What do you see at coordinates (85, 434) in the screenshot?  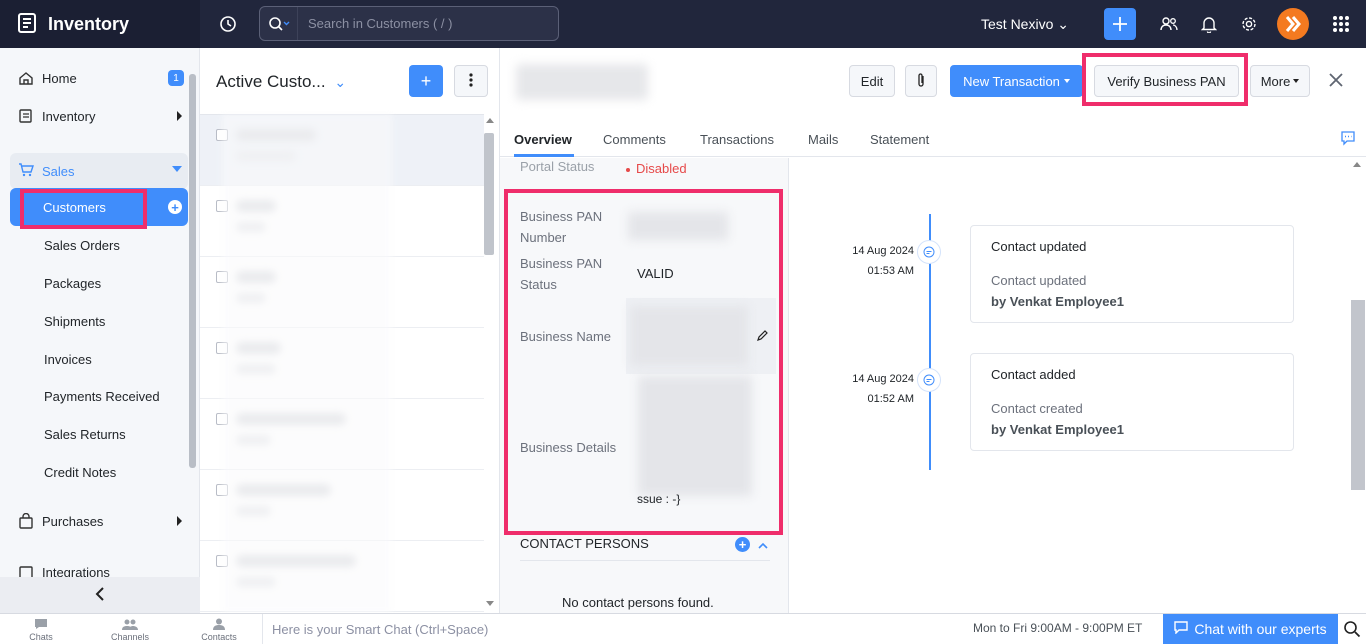 I see `sidebar-item-sales-returns: Sales Returns` at bounding box center [85, 434].